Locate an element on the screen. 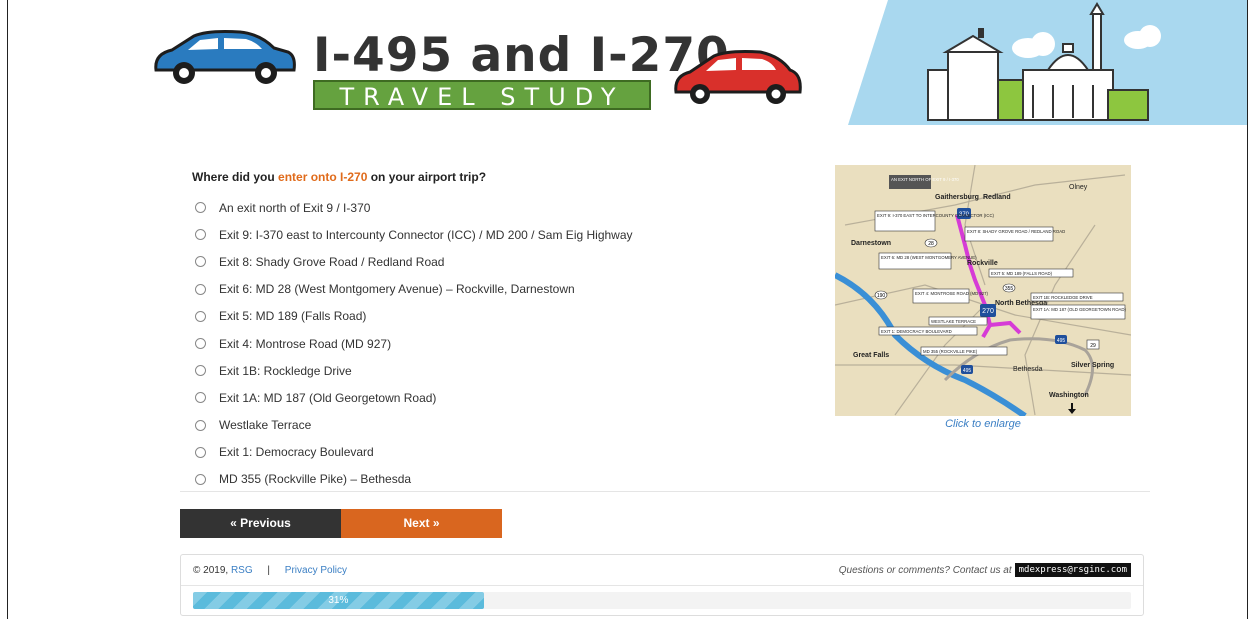 The height and width of the screenshot is (619, 1255). map-town: Bethesda is located at coordinates (1028, 369).